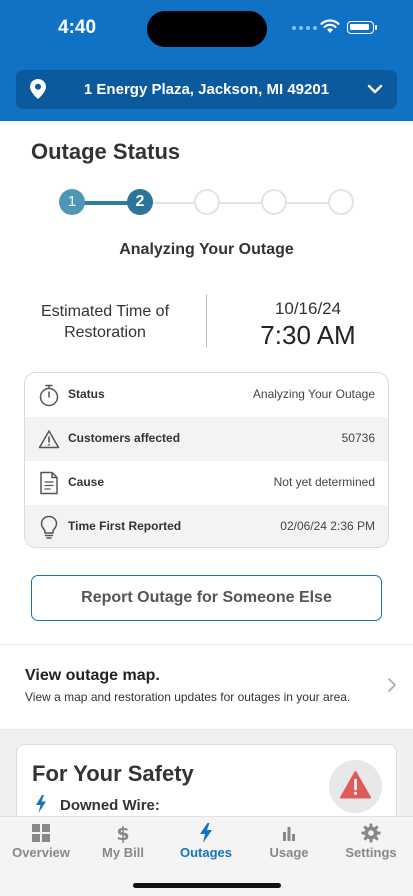  I want to click on document-icon, so click(49, 483).